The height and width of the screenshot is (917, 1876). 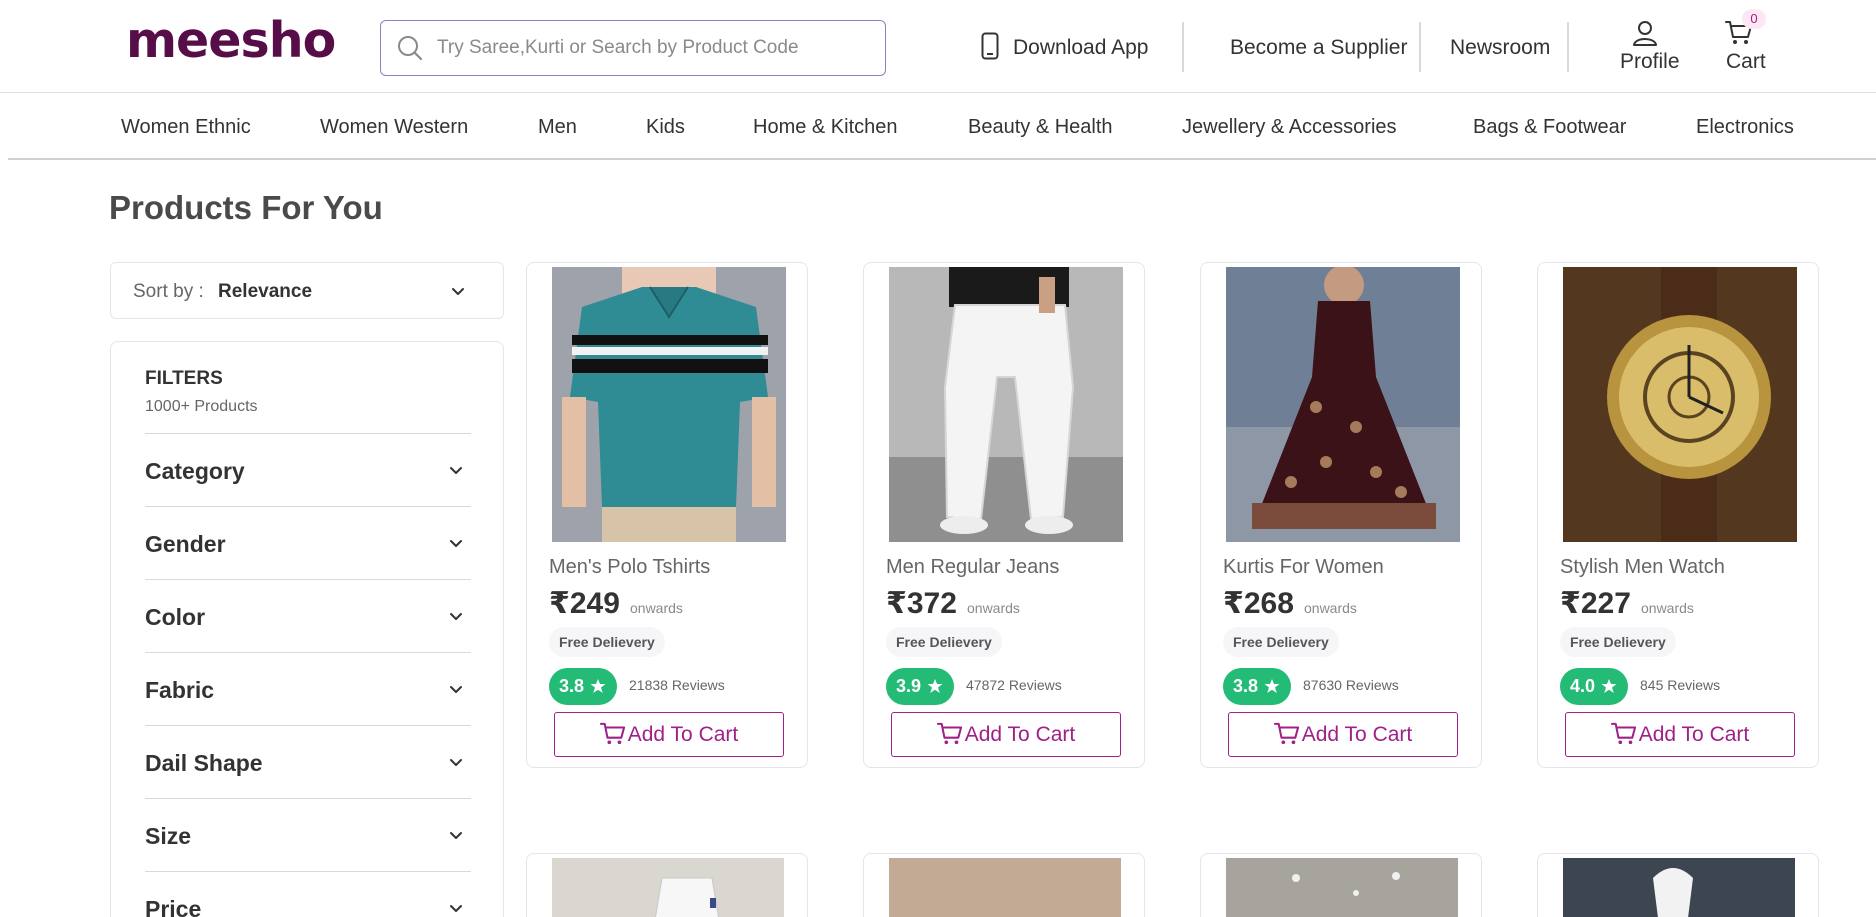 What do you see at coordinates (1342, 887) in the screenshot?
I see `product-image-sparkle` at bounding box center [1342, 887].